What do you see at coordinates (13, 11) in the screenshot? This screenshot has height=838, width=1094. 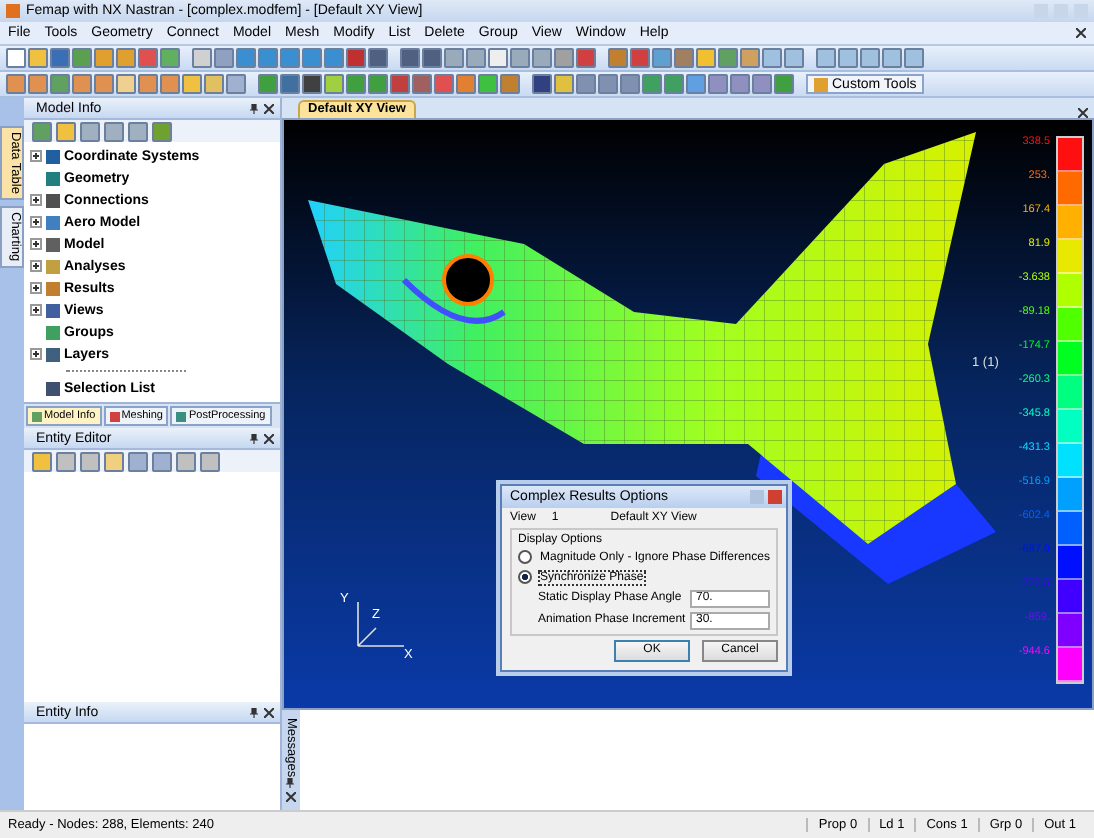 I see `app-icon` at bounding box center [13, 11].